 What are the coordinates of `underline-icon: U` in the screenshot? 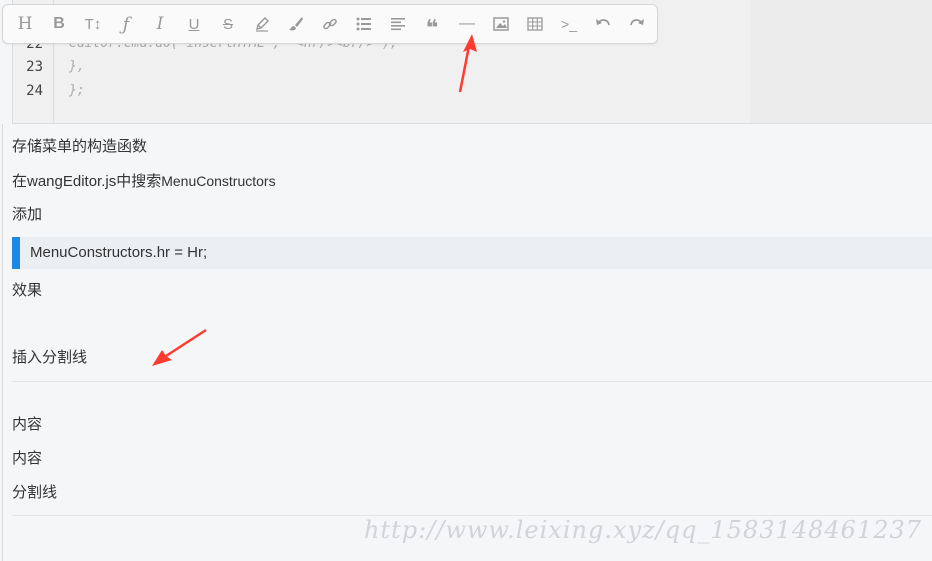 It's located at (194, 24).